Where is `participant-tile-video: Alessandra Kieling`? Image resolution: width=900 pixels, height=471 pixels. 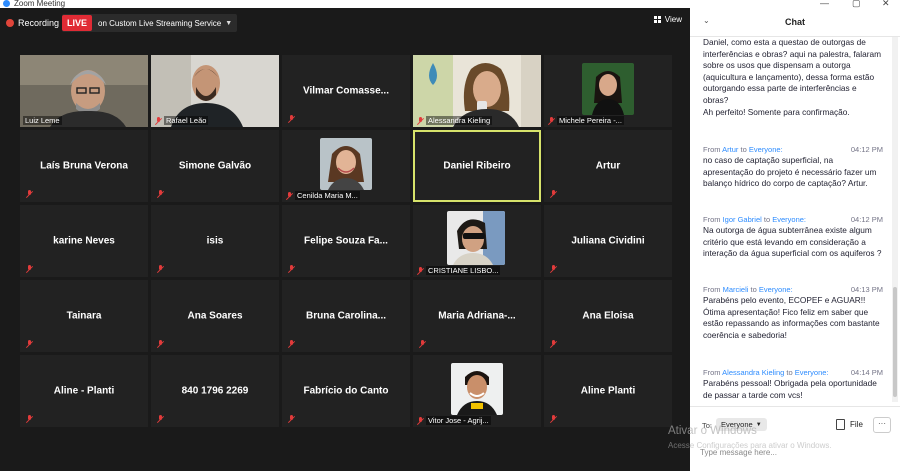
participant-tile-video: Alessandra Kieling is located at coordinates (477, 91).